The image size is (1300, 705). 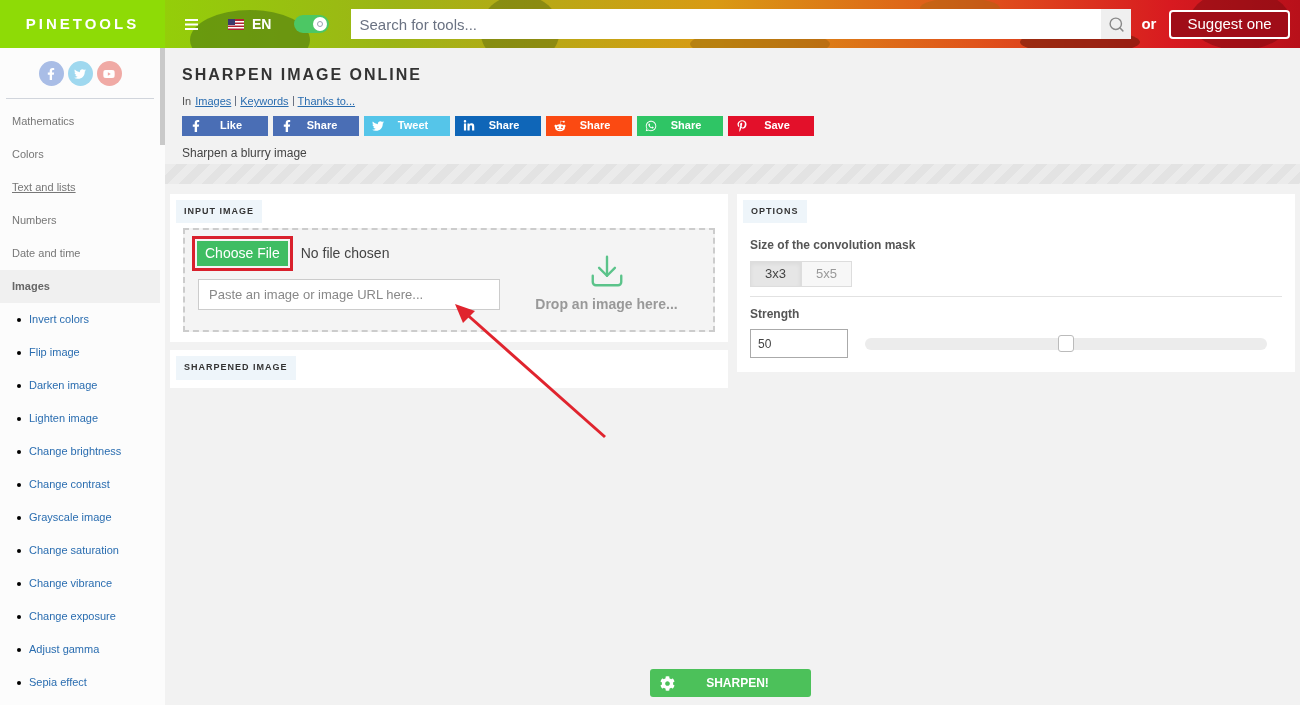 I want to click on in-letters-icon, so click(x=469, y=125).